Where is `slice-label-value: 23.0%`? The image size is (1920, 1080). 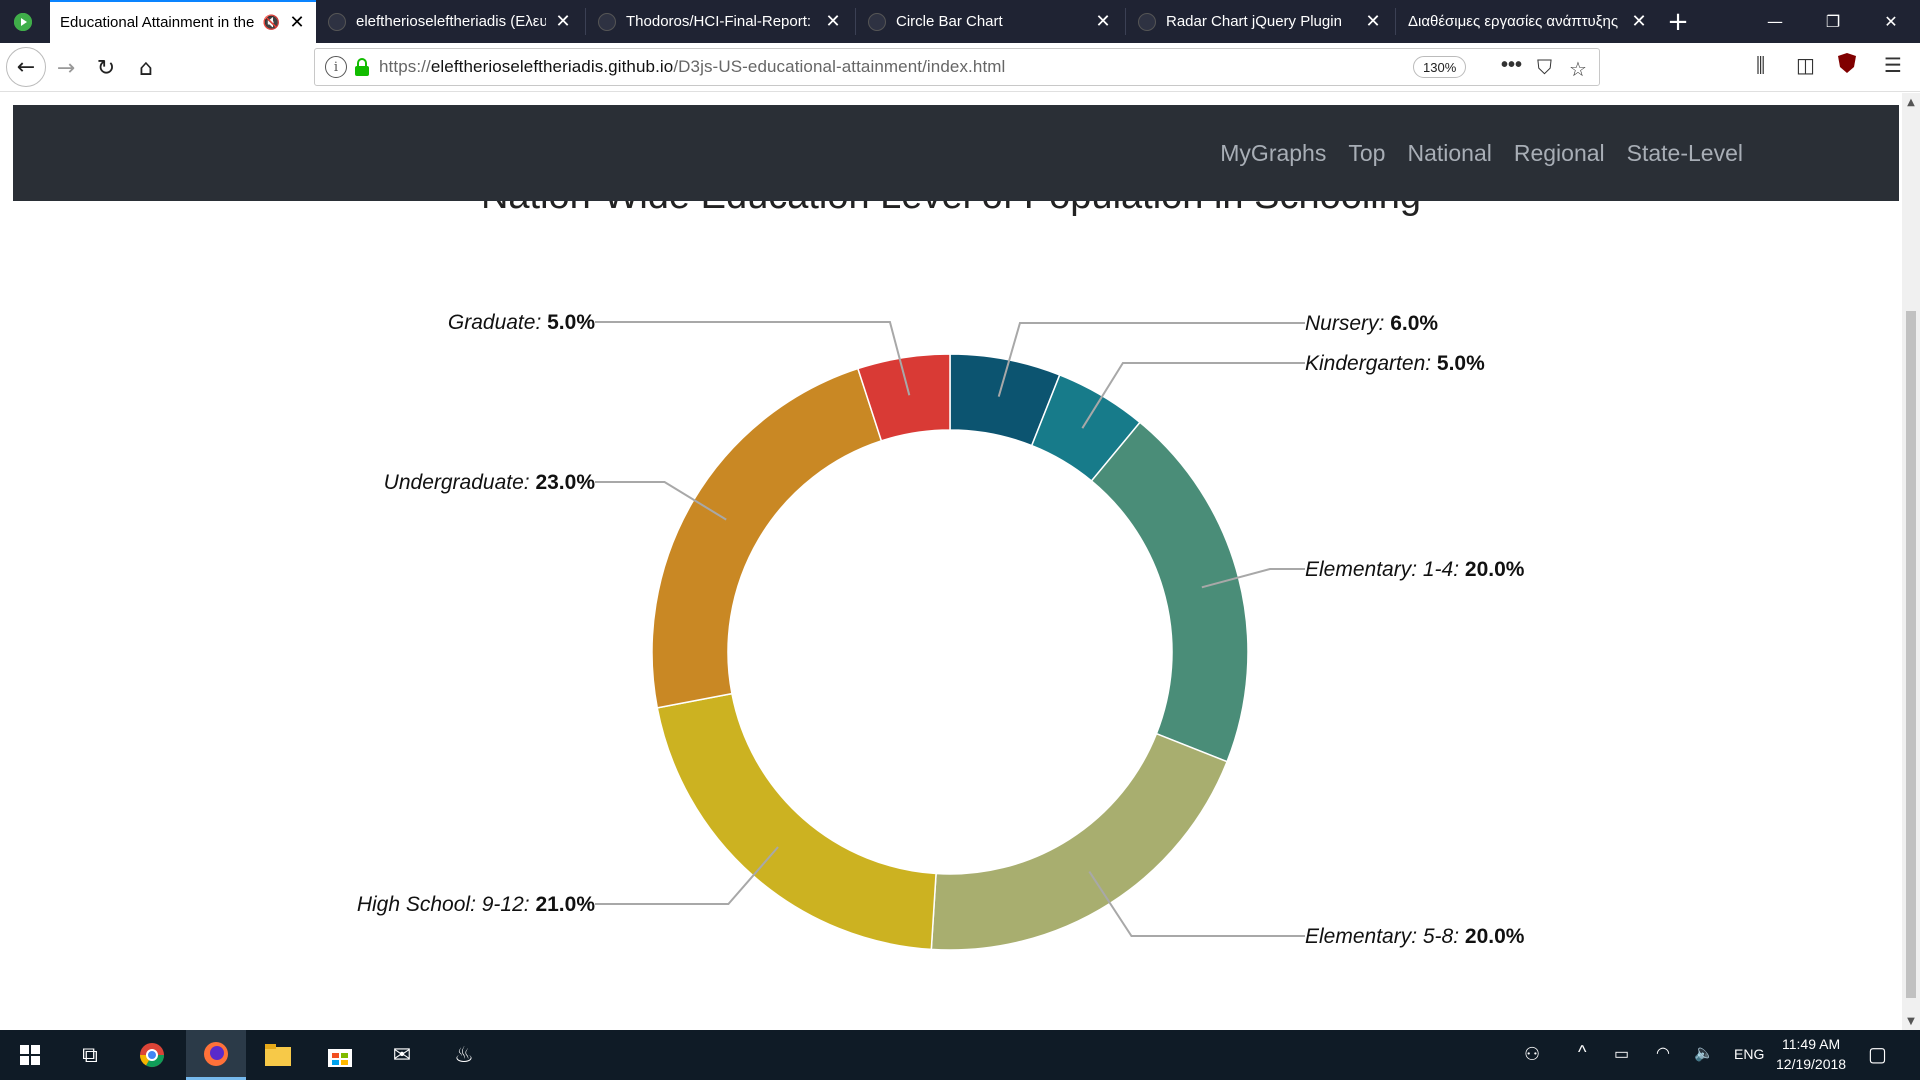
slice-label-value: 23.0% is located at coordinates (565, 482).